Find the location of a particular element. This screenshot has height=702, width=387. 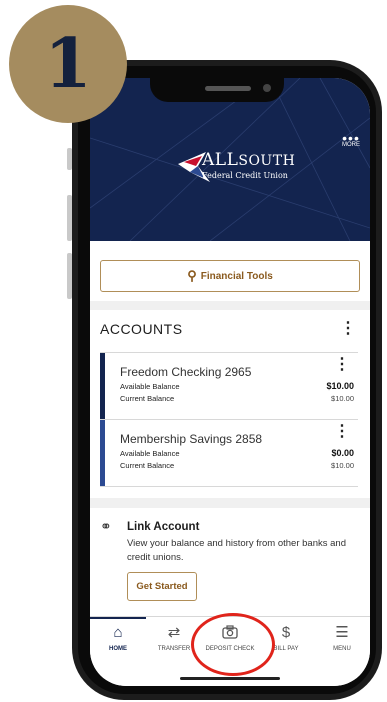

home-icon: ⌂ is located at coordinates (118, 632).